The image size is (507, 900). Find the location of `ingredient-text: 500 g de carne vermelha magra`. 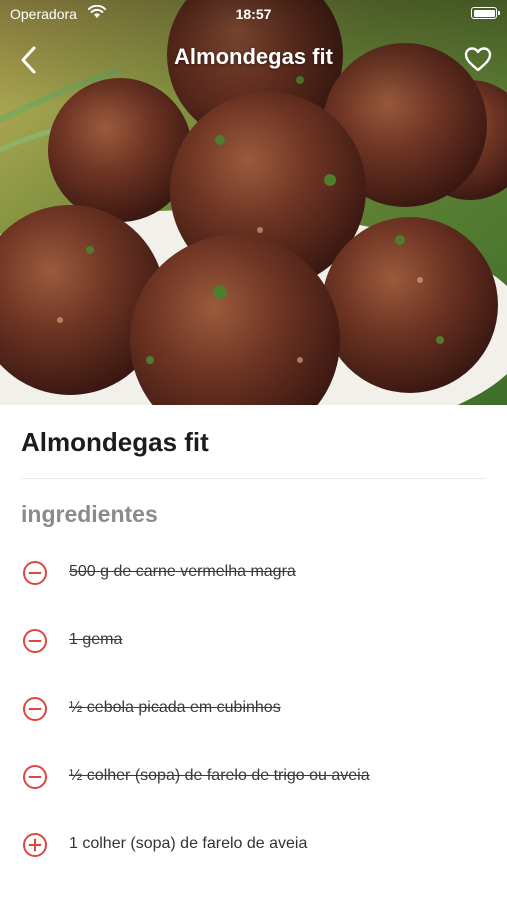

ingredient-text: 500 g de carne vermelha magra is located at coordinates (182, 571).